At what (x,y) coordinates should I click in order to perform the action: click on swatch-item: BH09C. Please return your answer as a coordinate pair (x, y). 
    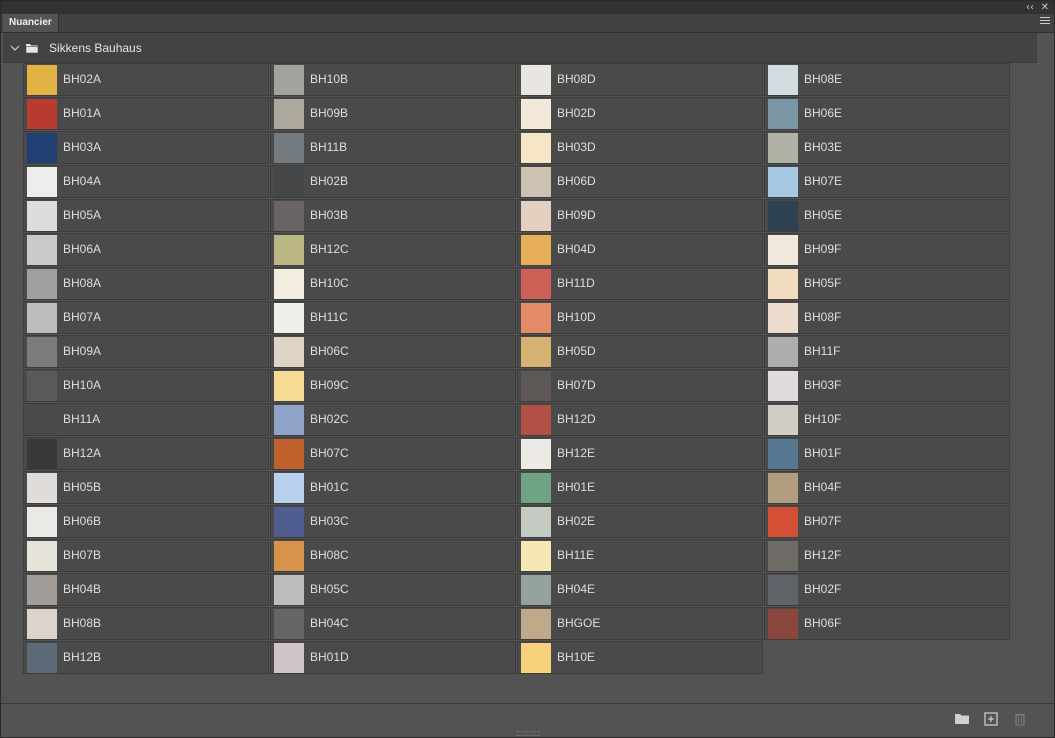
    Looking at the image, I should click on (393, 385).